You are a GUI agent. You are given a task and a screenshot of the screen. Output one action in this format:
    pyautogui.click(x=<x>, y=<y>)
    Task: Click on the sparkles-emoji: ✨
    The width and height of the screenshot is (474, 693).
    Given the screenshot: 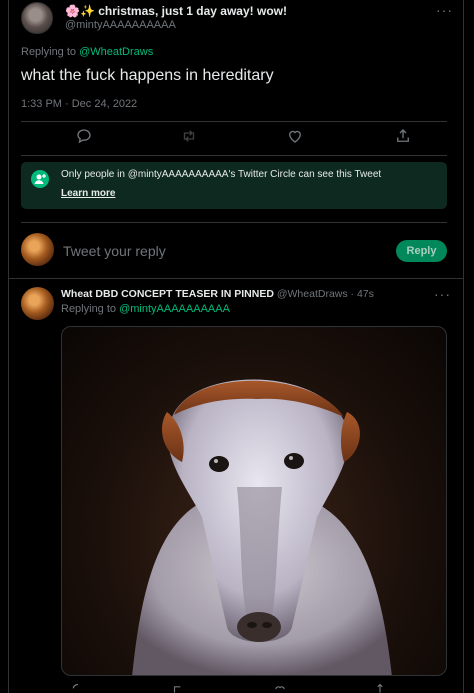 What is the action you would take?
    pyautogui.click(x=87, y=11)
    